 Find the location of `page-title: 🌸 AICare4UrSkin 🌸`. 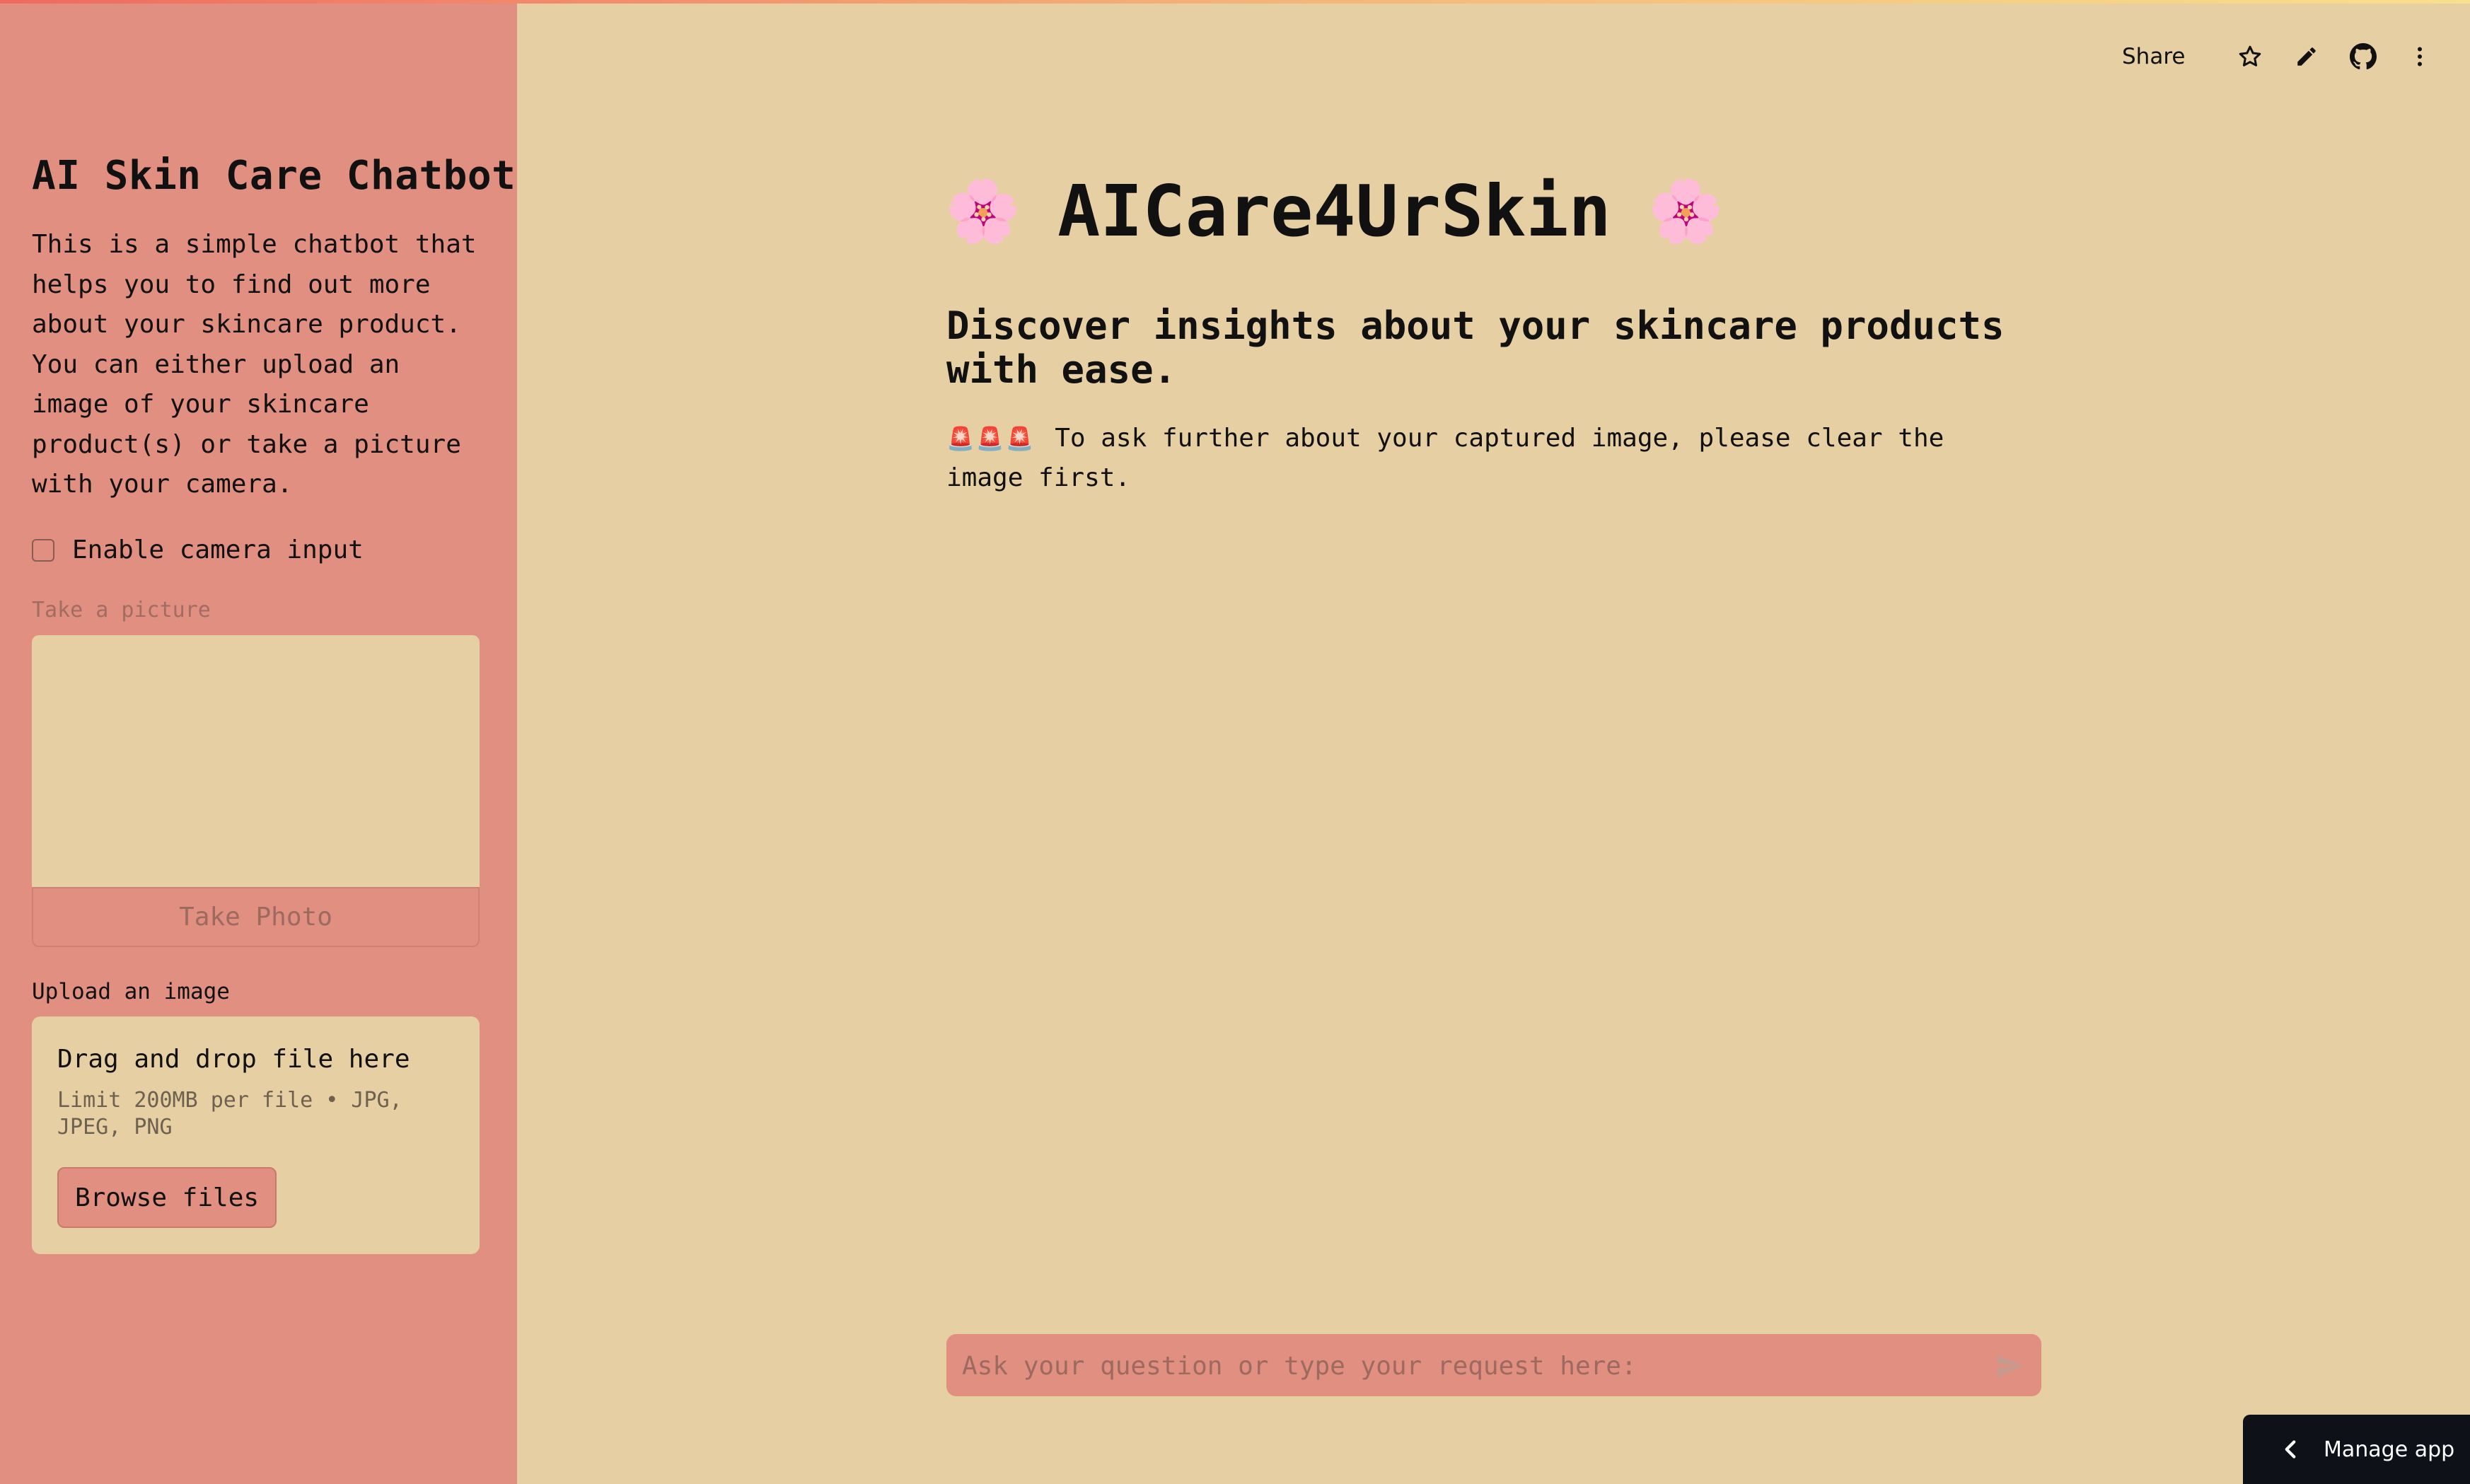

page-title: 🌸 AICare4UrSkin 🌸 is located at coordinates (1334, 212).